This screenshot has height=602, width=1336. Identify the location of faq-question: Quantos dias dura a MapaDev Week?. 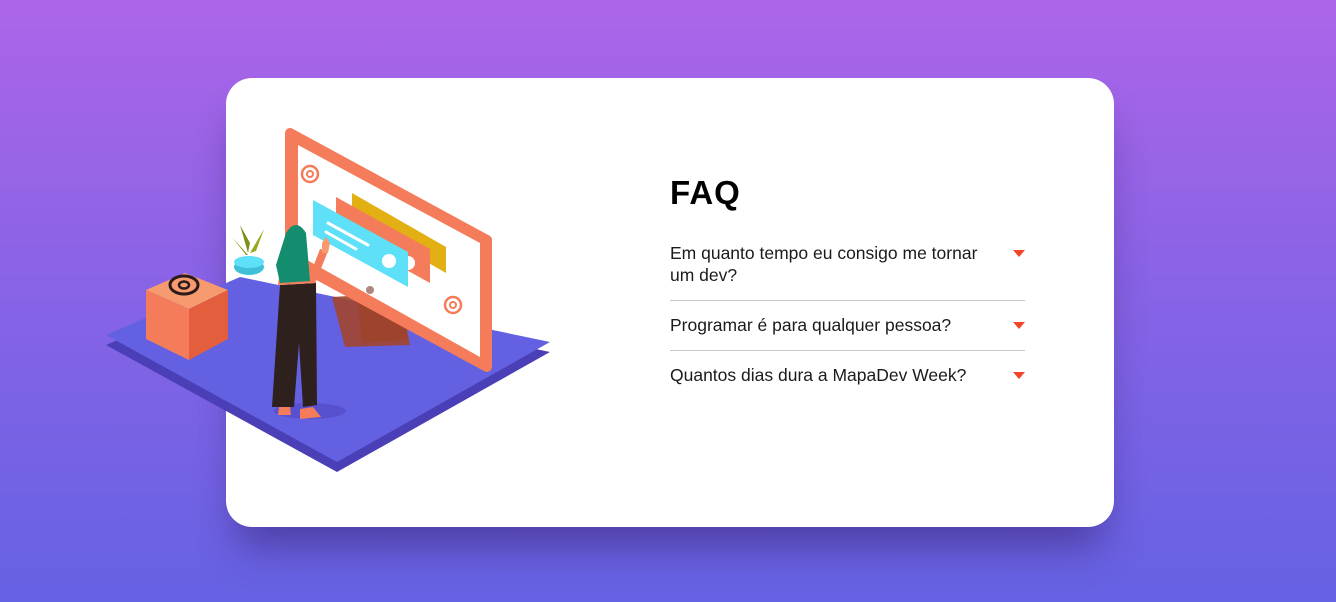
(818, 375).